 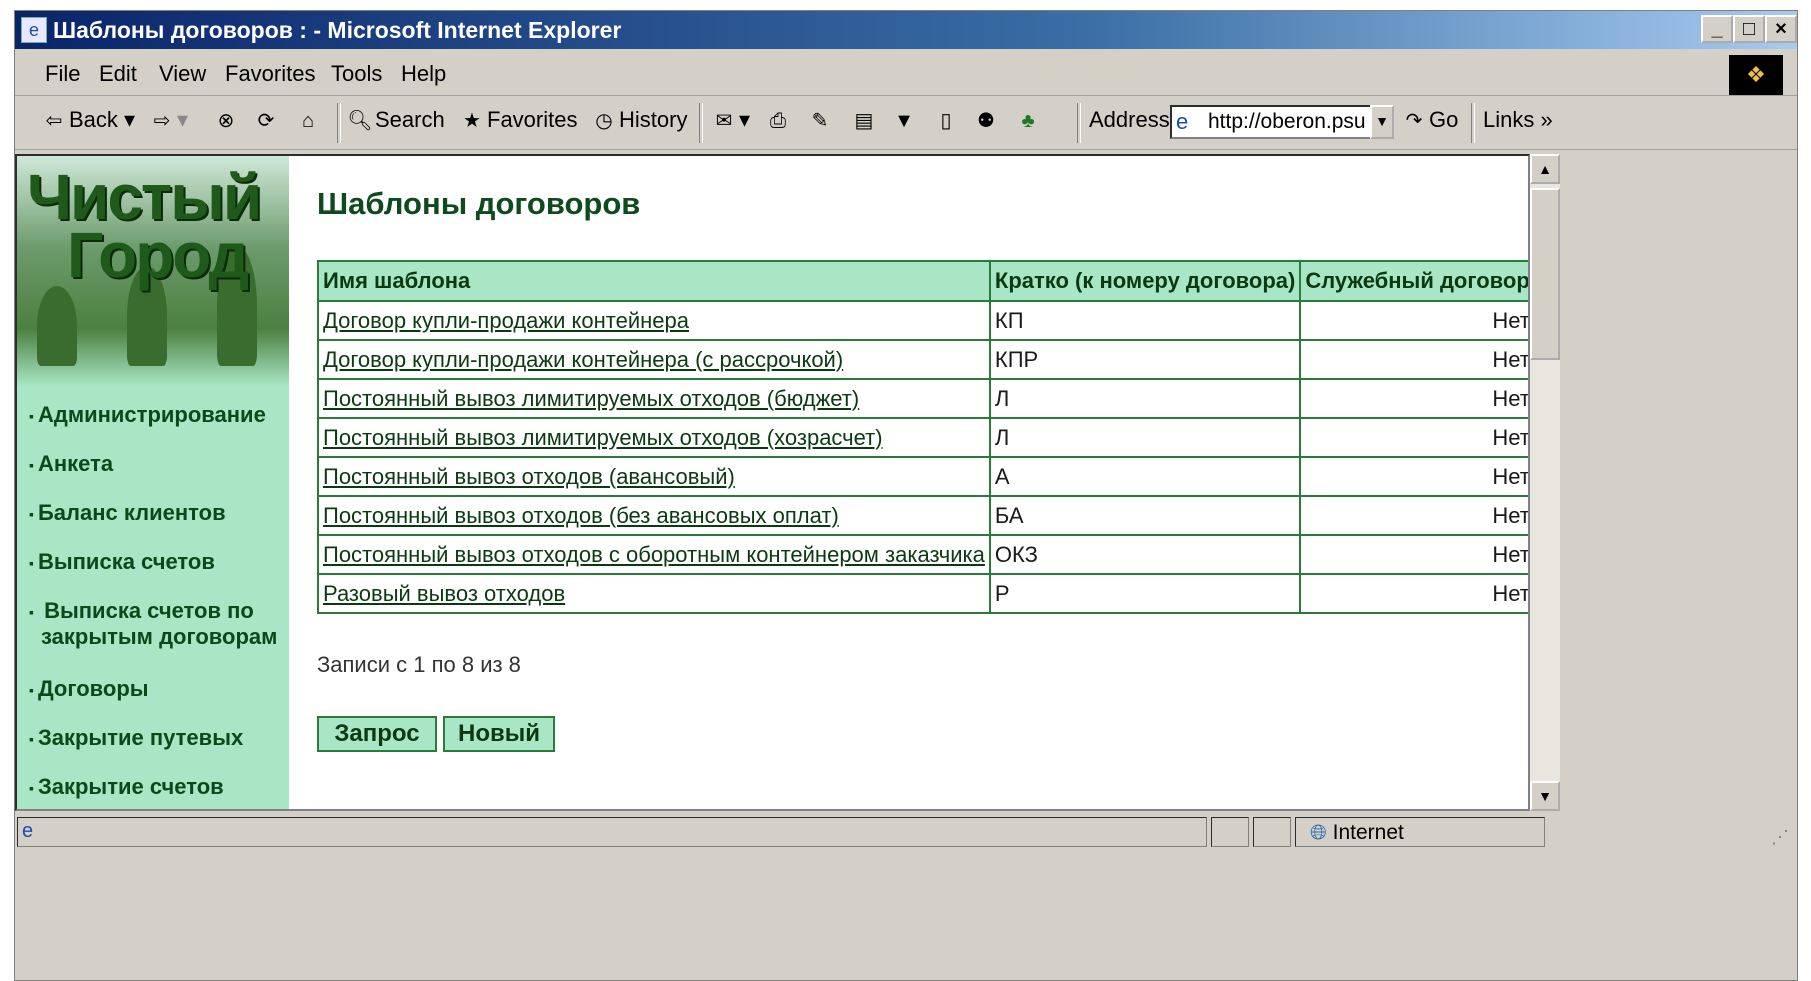 I want to click on close-button: ×, so click(x=1781, y=29).